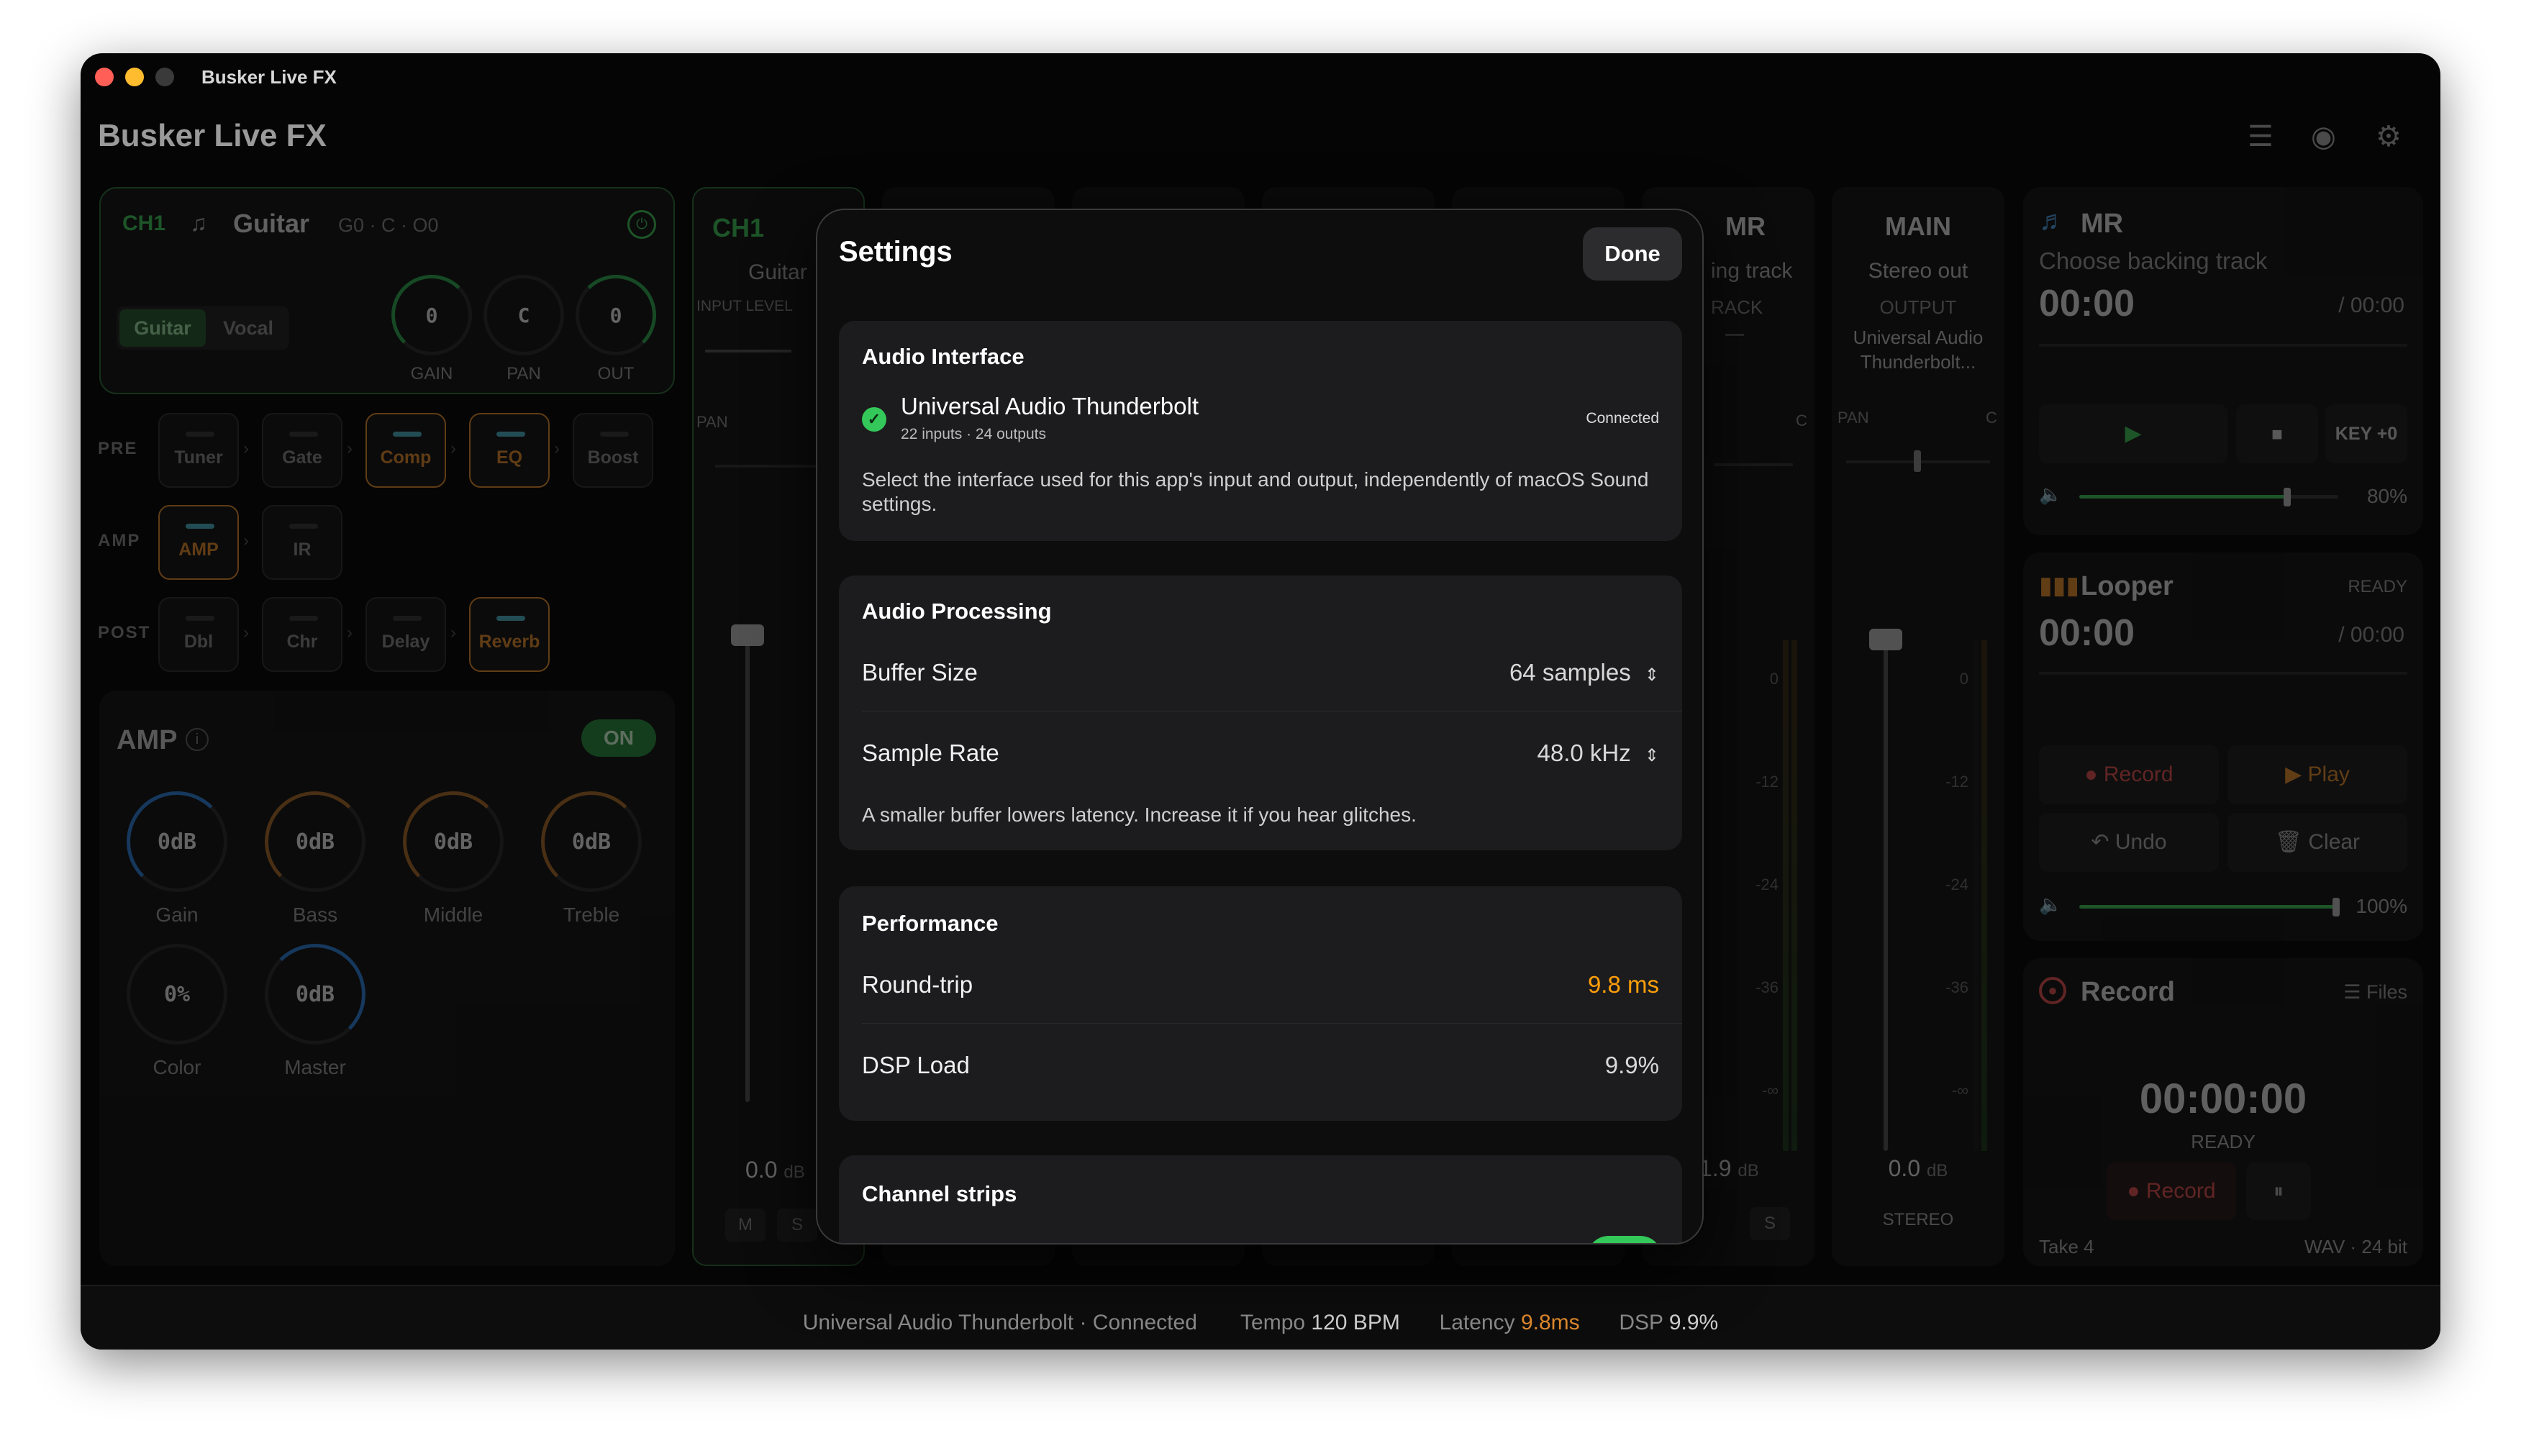 The height and width of the screenshot is (1456, 2521). I want to click on mode-vocal-button: Vocal, so click(249, 328).